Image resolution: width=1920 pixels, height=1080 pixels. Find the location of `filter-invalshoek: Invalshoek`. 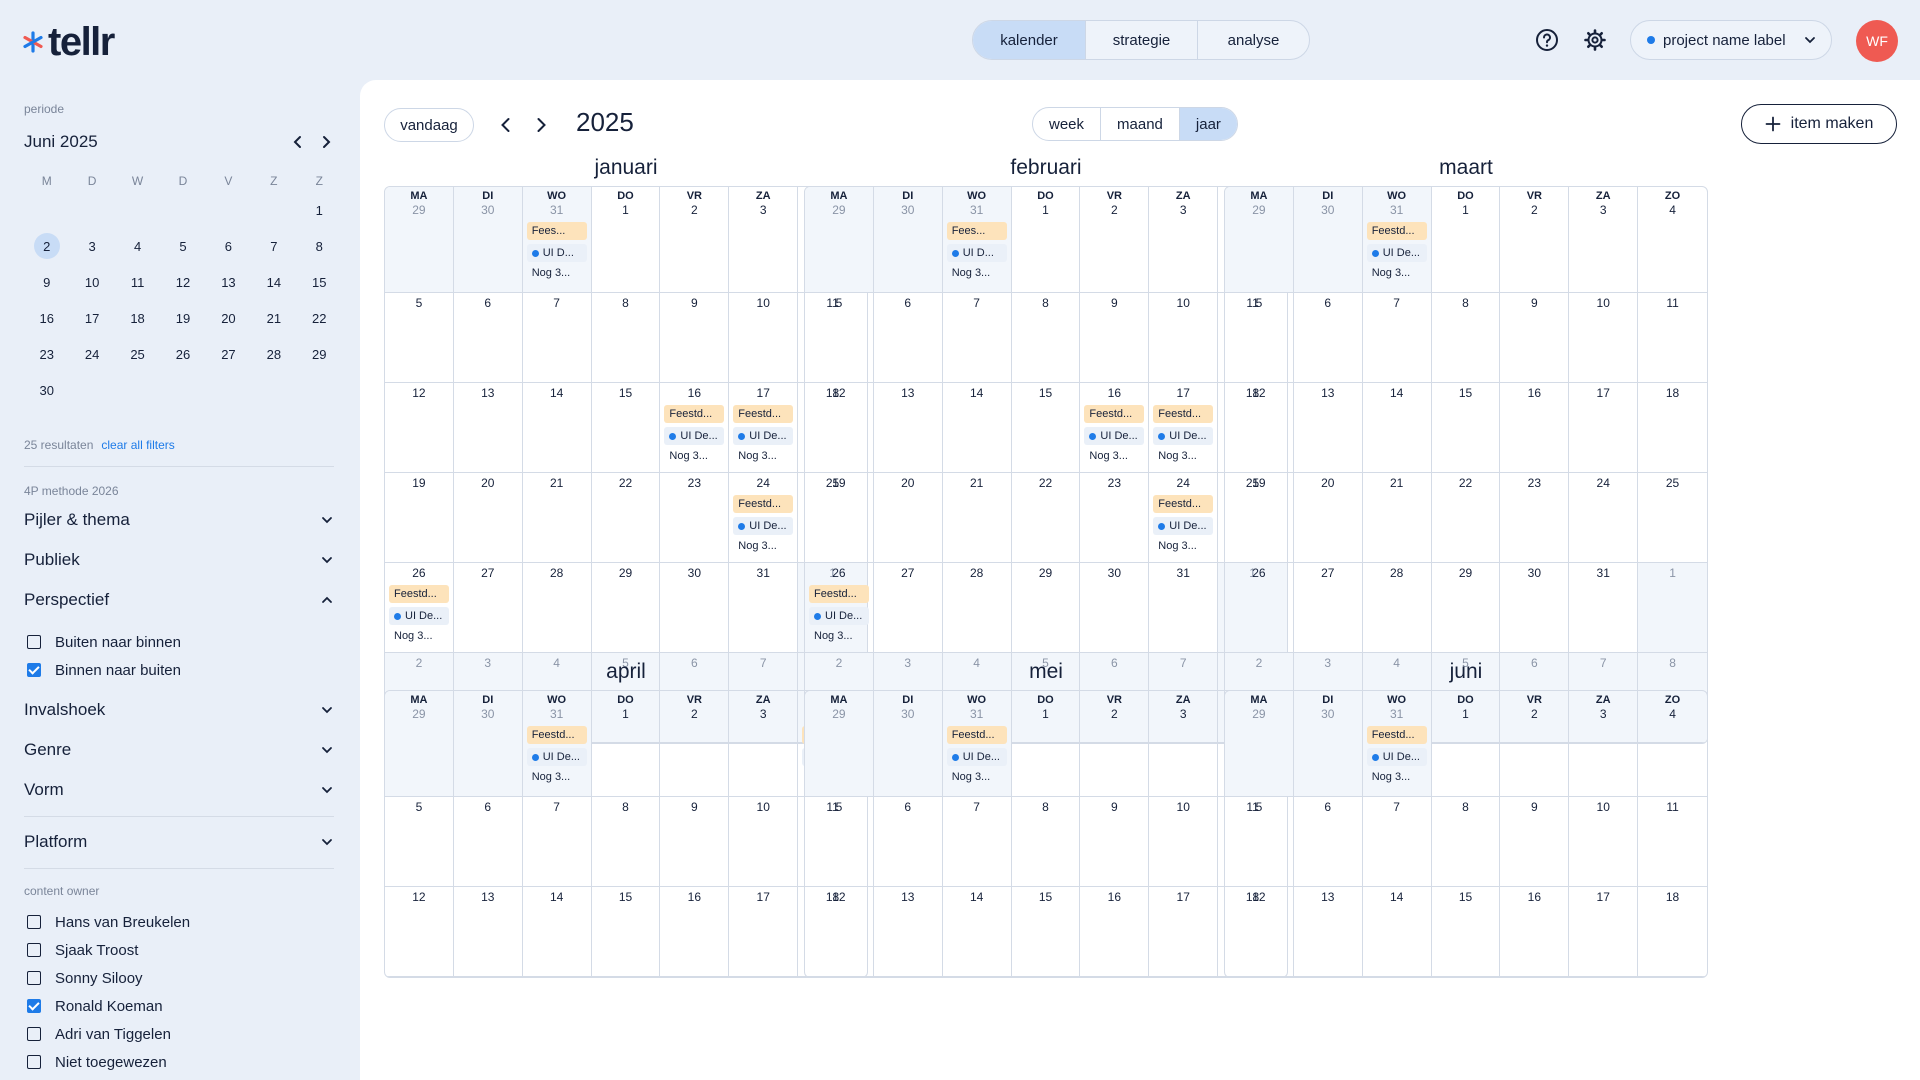

filter-invalshoek: Invalshoek is located at coordinates (179, 710).